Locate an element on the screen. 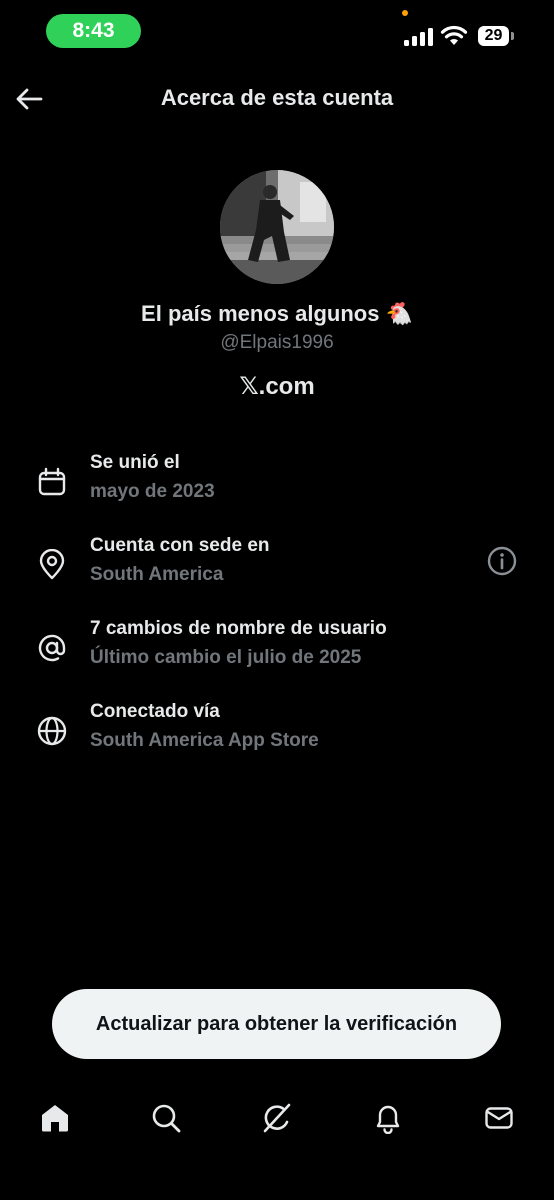  wifi-icon is located at coordinates (454, 35).